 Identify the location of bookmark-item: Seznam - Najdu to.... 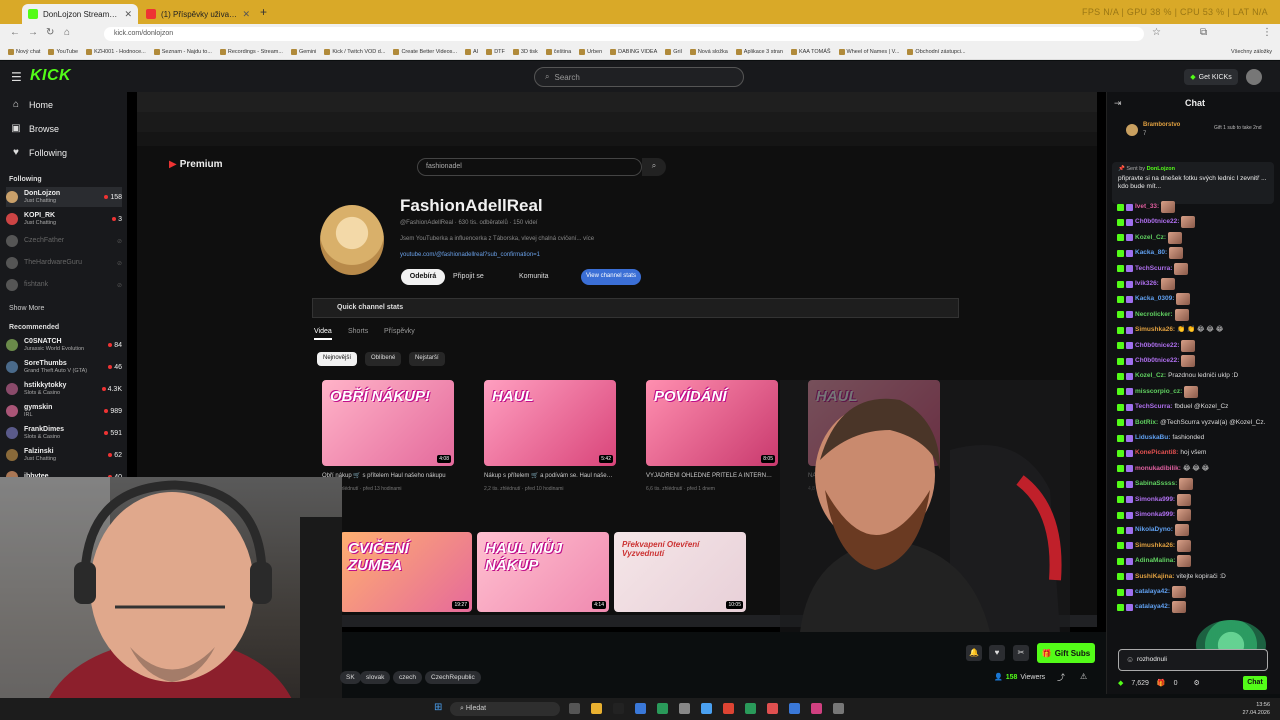
(182, 51).